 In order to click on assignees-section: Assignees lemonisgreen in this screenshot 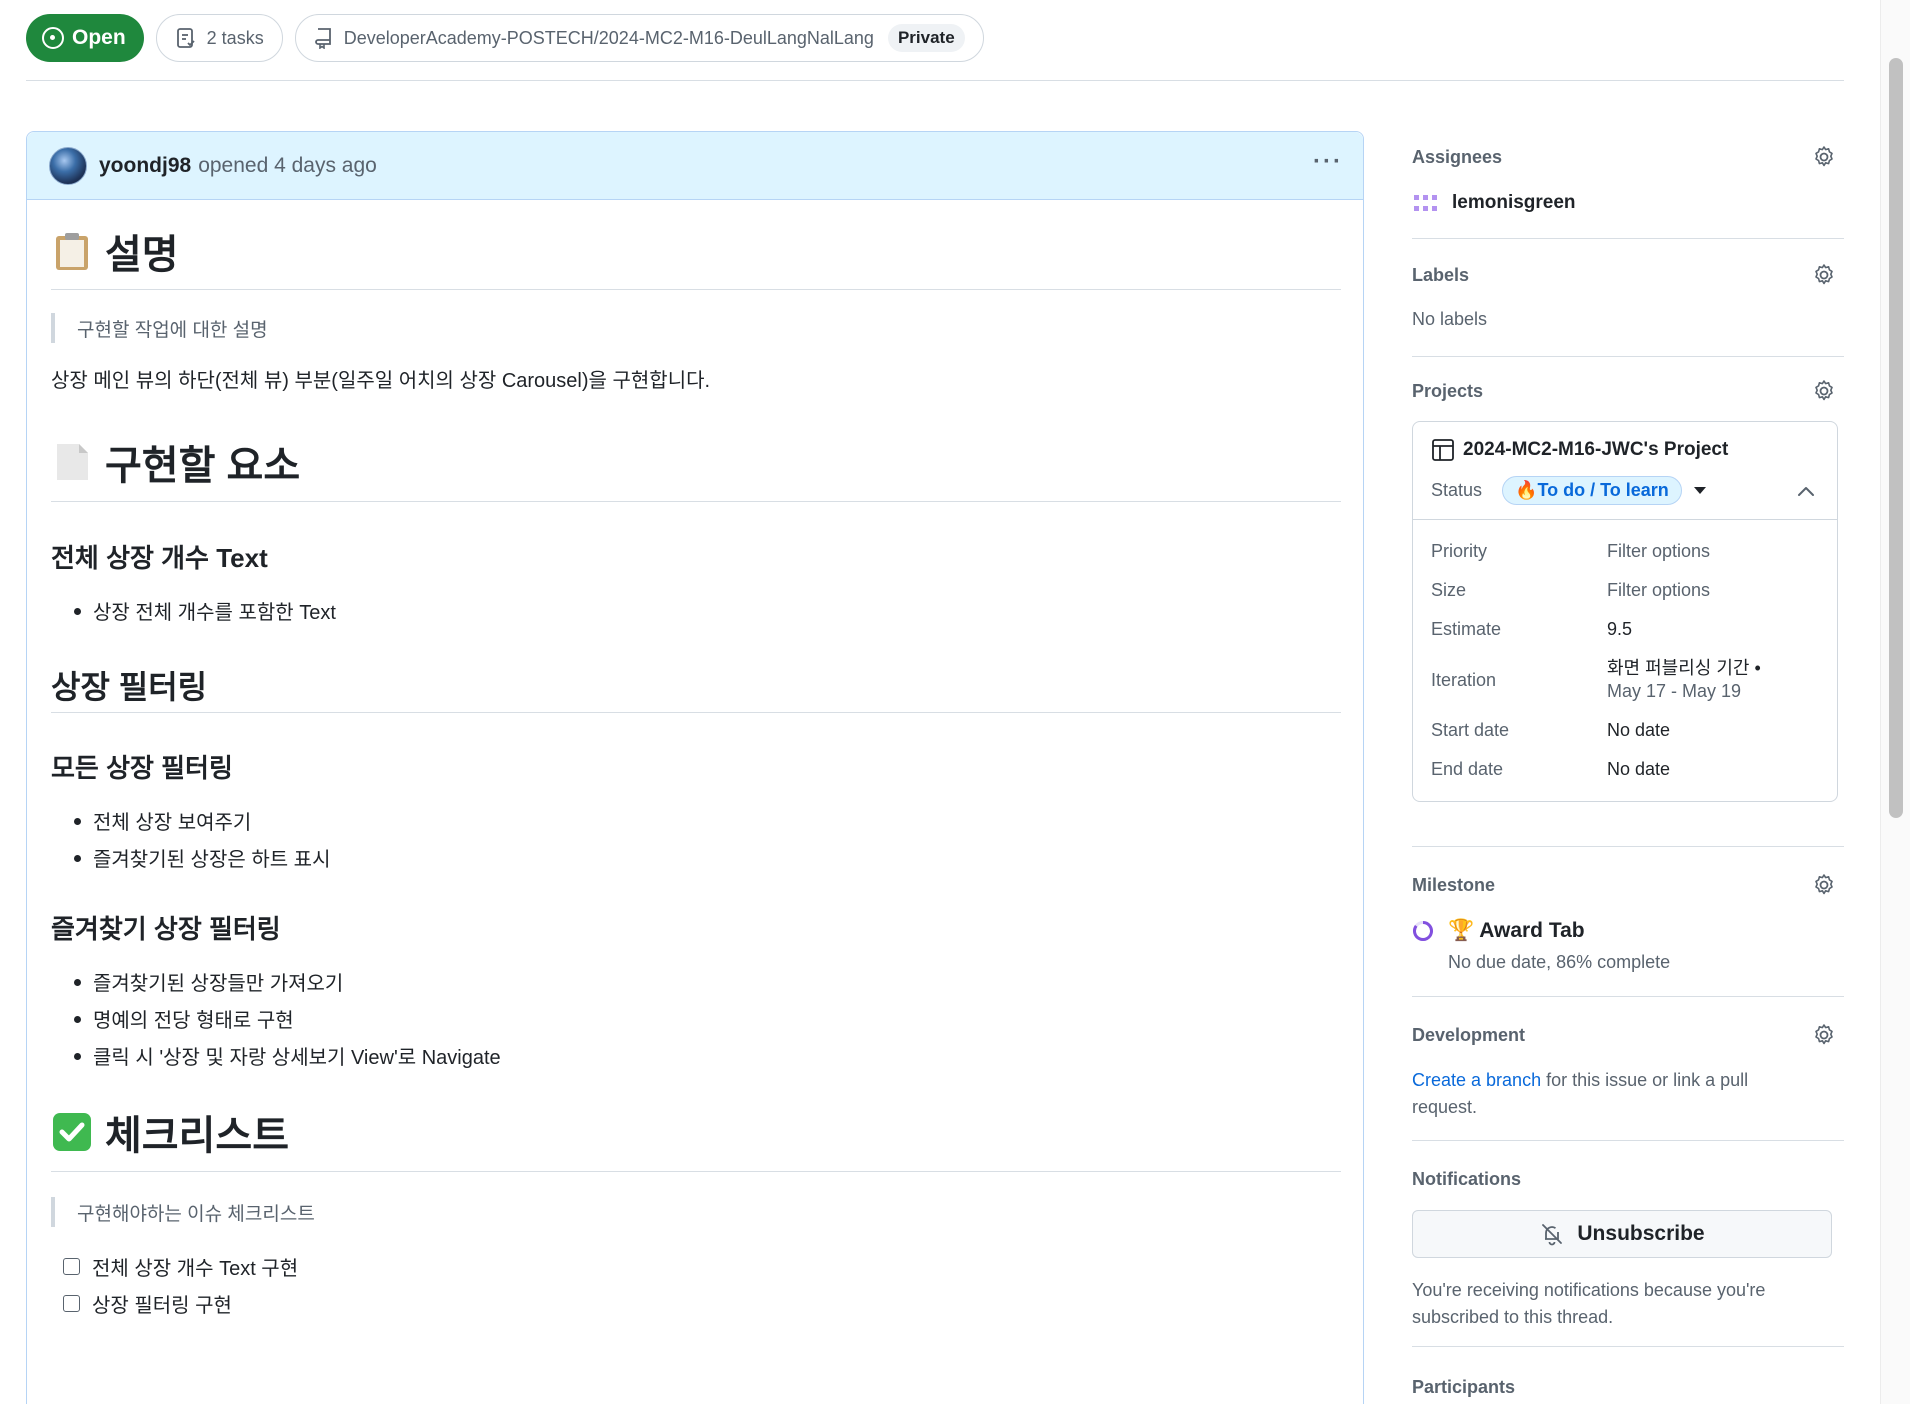, I will do `click(1628, 185)`.